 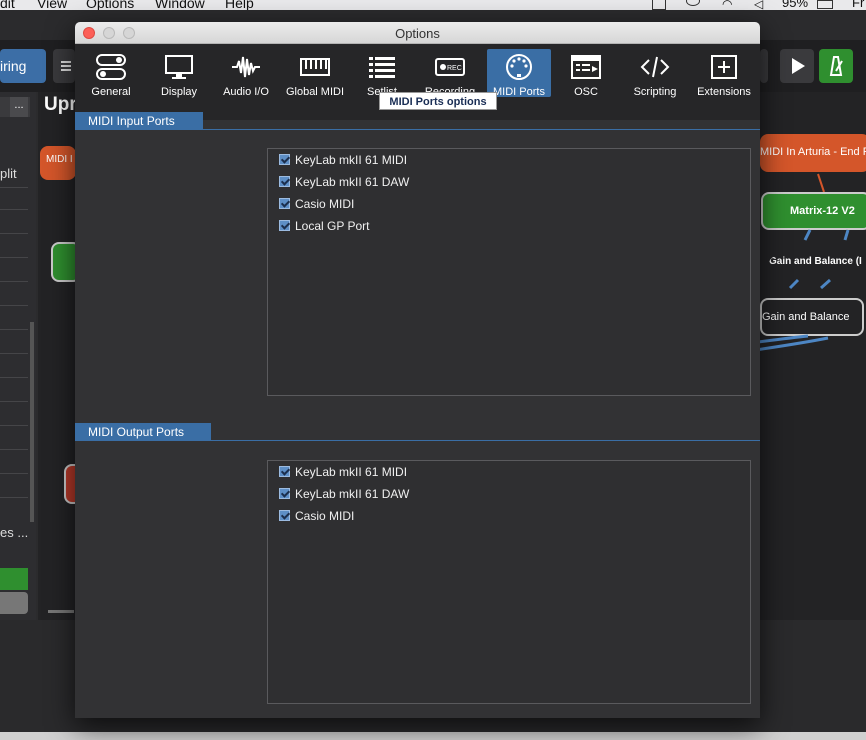 What do you see at coordinates (239, 5) in the screenshot?
I see `menu-help: Help` at bounding box center [239, 5].